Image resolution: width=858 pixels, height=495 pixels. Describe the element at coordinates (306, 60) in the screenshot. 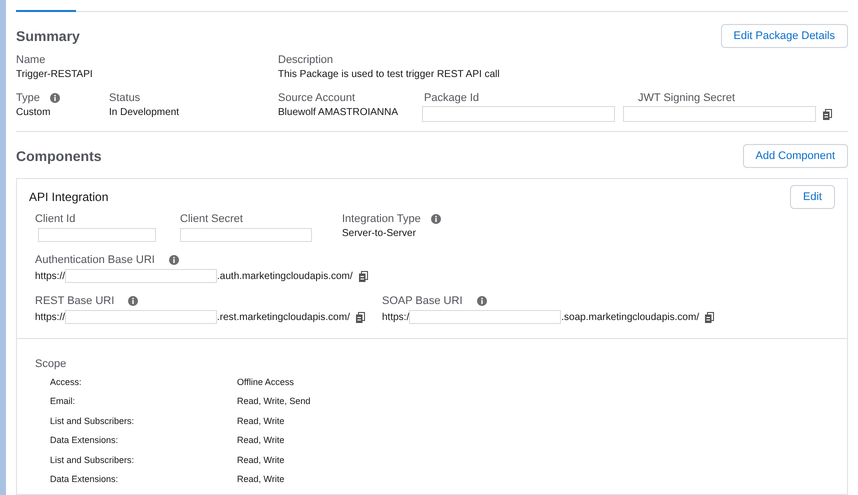

I see `field-label: Description` at that location.